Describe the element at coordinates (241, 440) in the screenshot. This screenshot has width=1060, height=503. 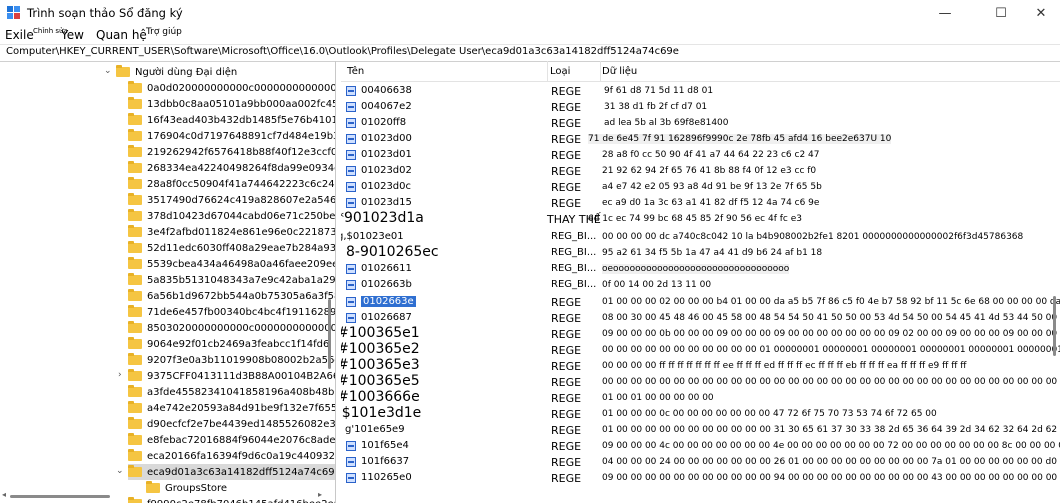
I see `tree-item-label: e8febac72016884f96044e2076c8adef` at that location.